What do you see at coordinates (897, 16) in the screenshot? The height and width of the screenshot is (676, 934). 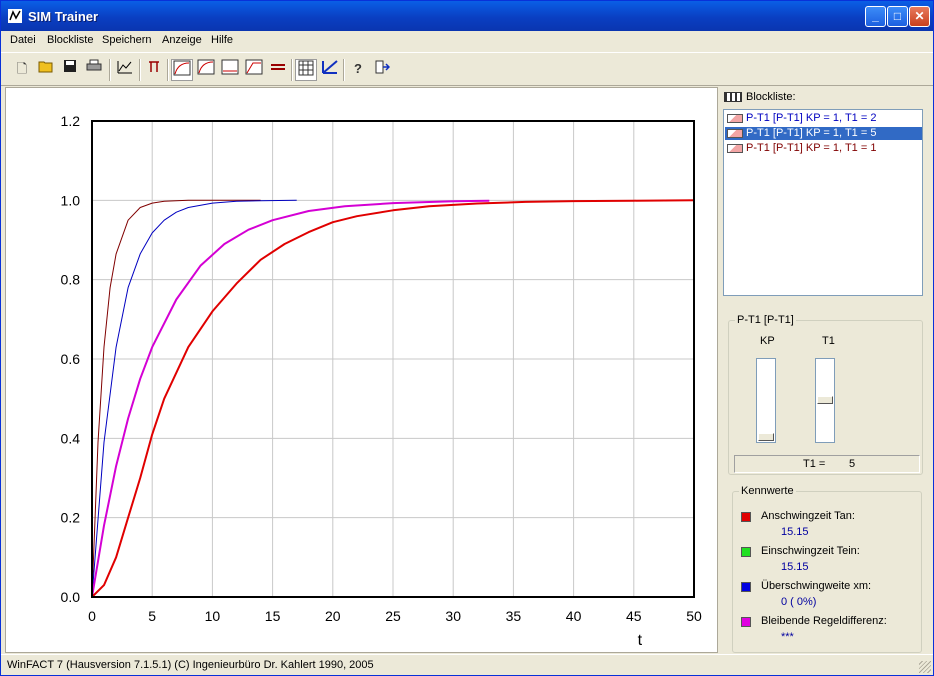 I see `maximize-button: □` at bounding box center [897, 16].